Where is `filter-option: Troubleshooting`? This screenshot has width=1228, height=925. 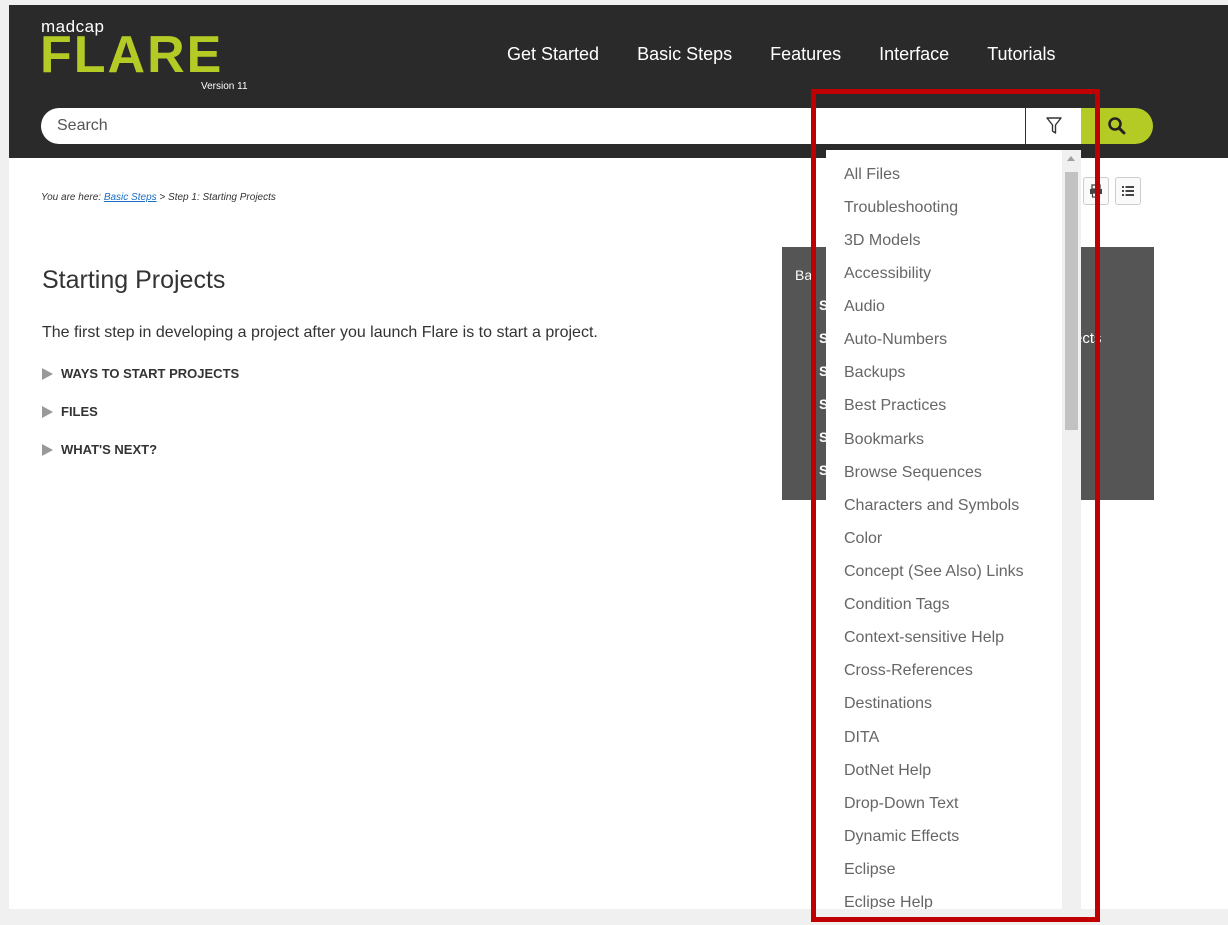
filter-option: Troubleshooting is located at coordinates (901, 208).